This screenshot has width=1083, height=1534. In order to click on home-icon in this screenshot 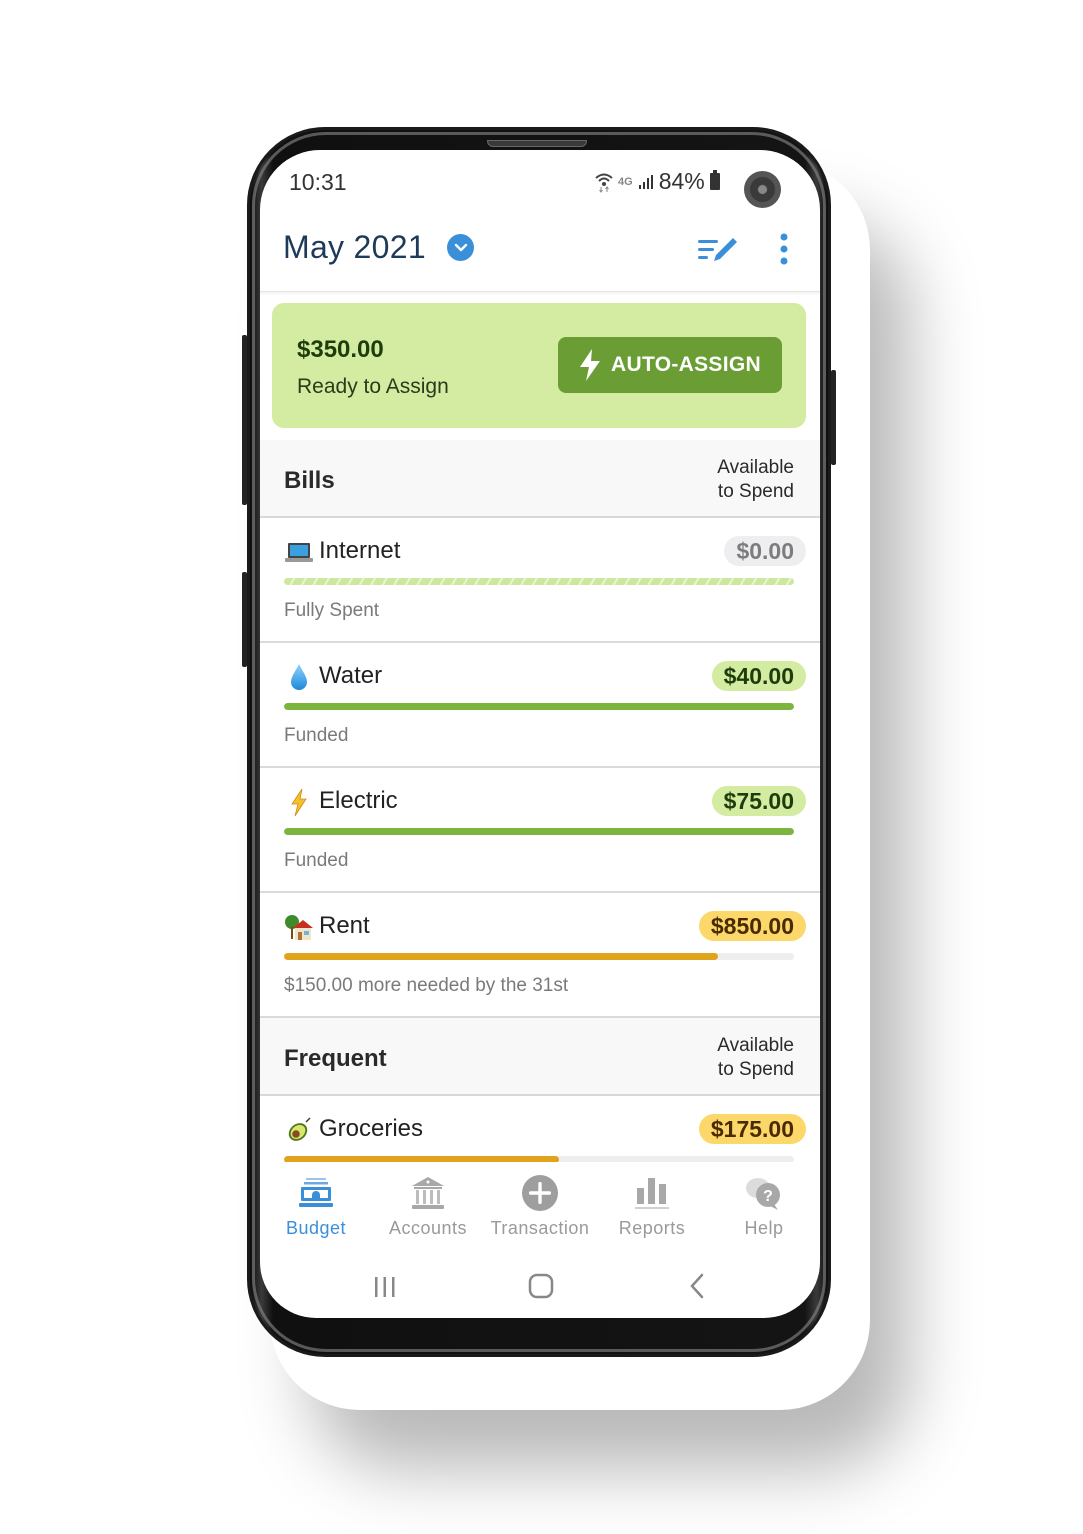, I will do `click(541, 1287)`.